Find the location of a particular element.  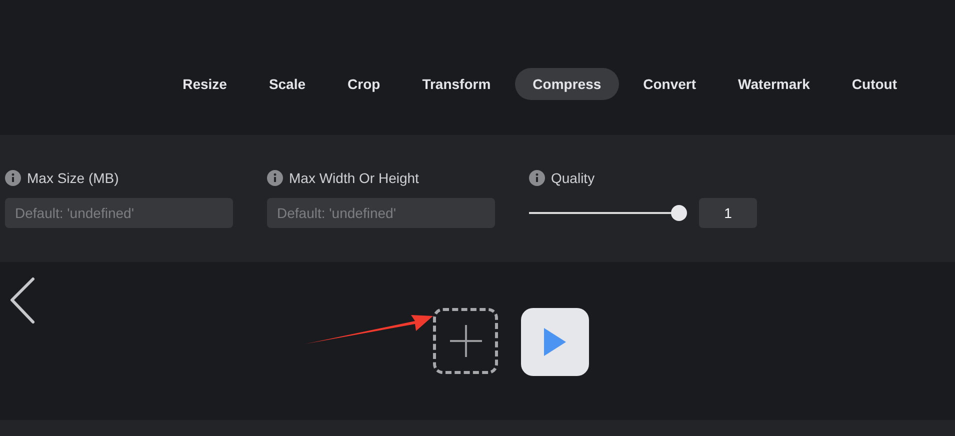

tab: Crop is located at coordinates (364, 84).